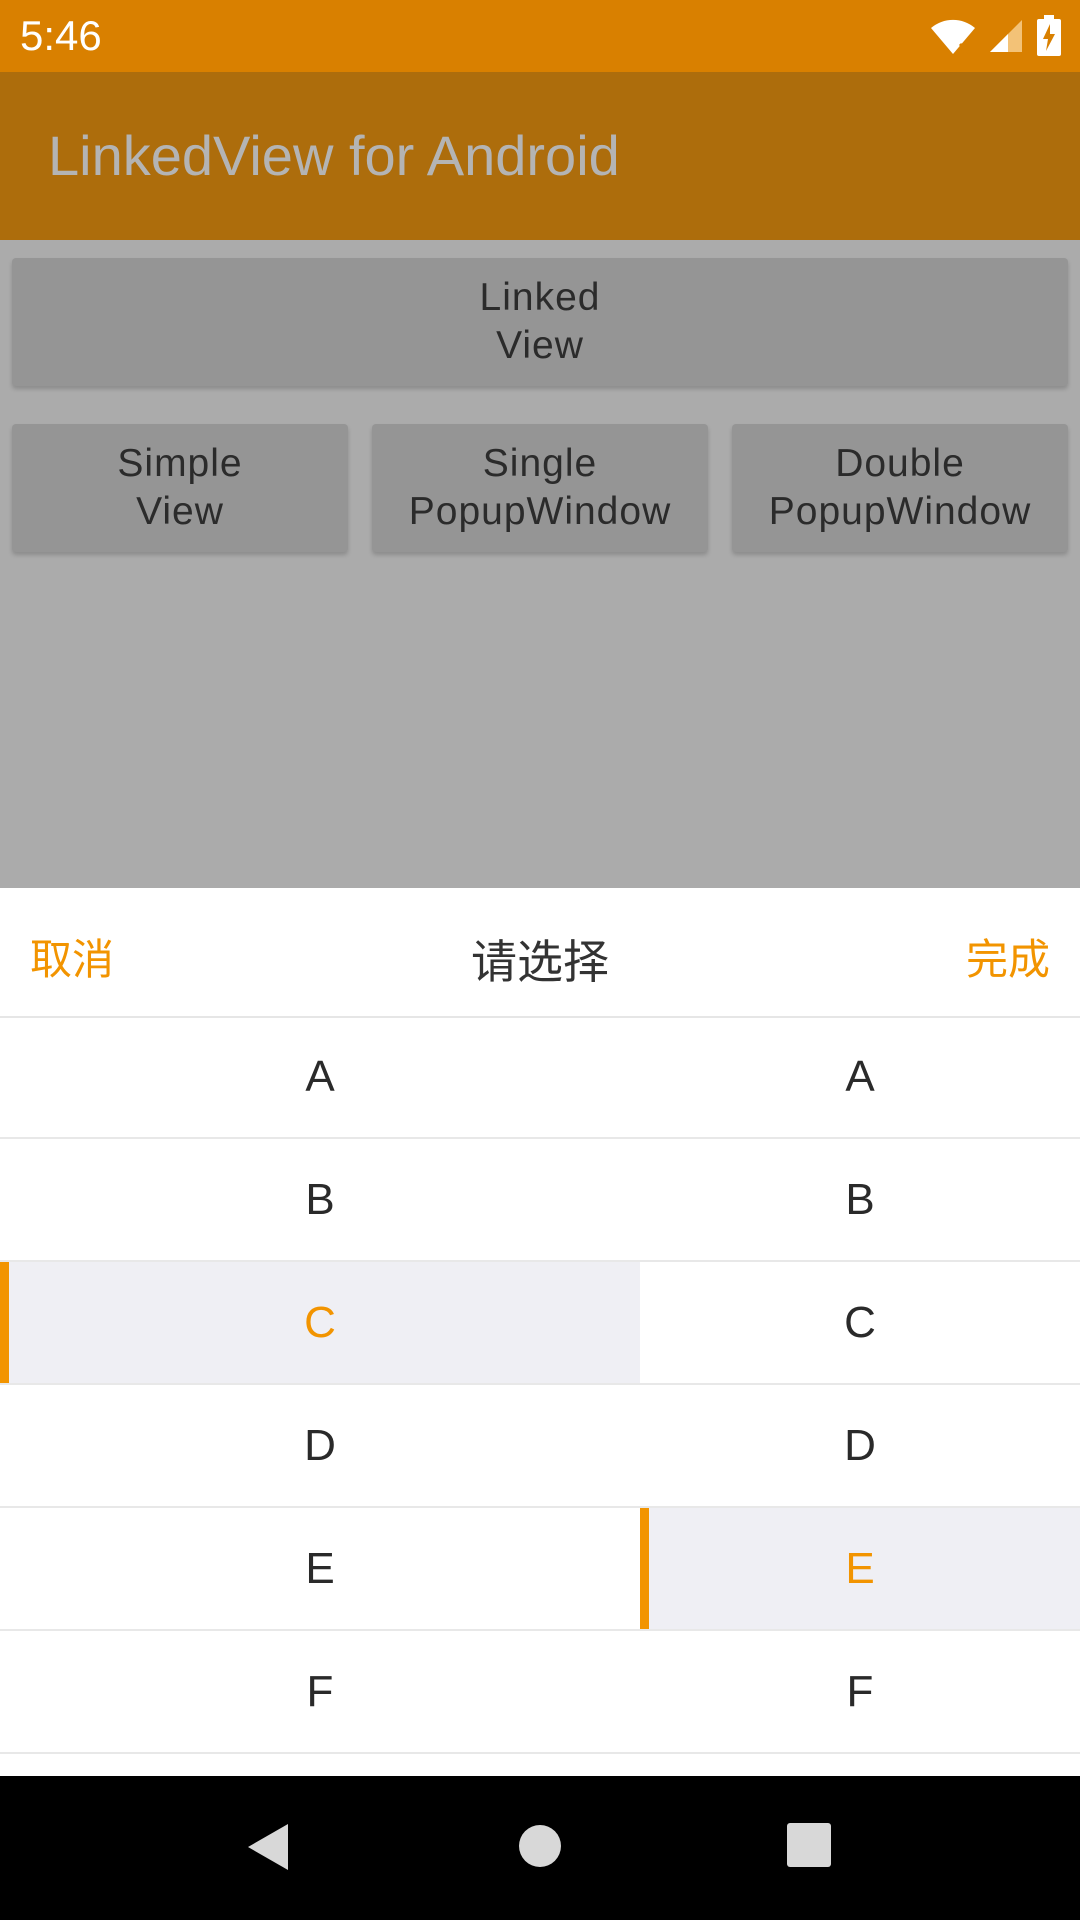 The width and height of the screenshot is (1080, 1920). Describe the element at coordinates (860, 1569) in the screenshot. I see `right-list-item-selected: E` at that location.